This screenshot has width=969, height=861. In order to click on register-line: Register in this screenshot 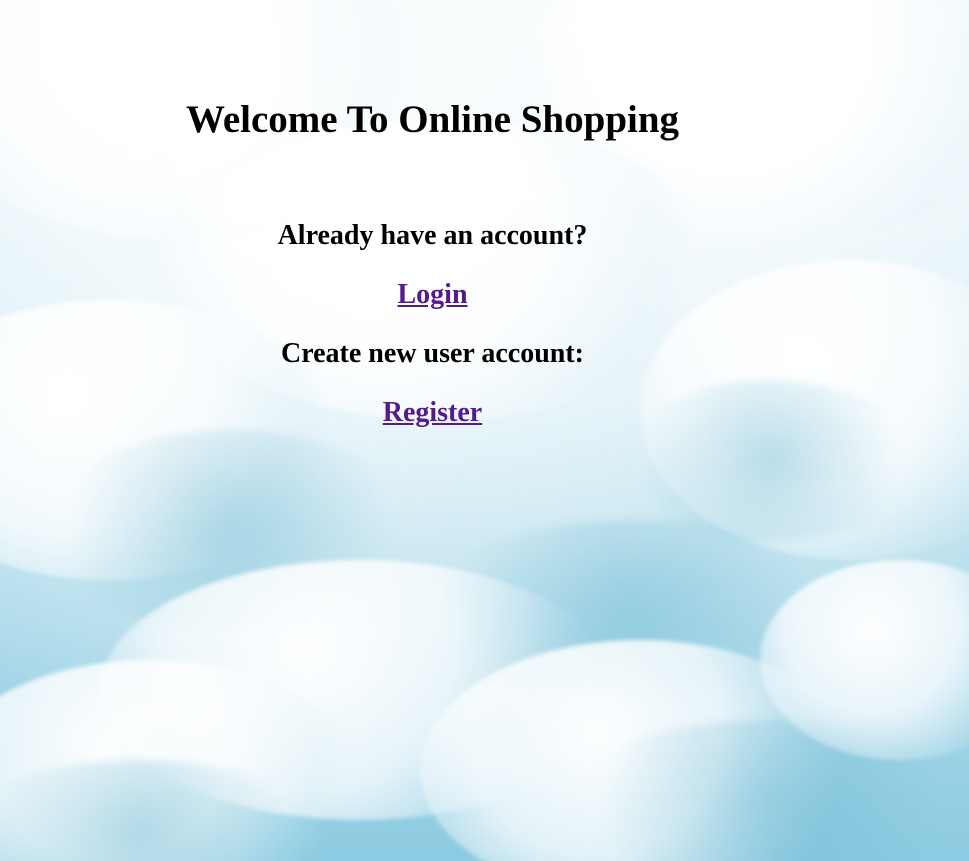, I will do `click(432, 413)`.